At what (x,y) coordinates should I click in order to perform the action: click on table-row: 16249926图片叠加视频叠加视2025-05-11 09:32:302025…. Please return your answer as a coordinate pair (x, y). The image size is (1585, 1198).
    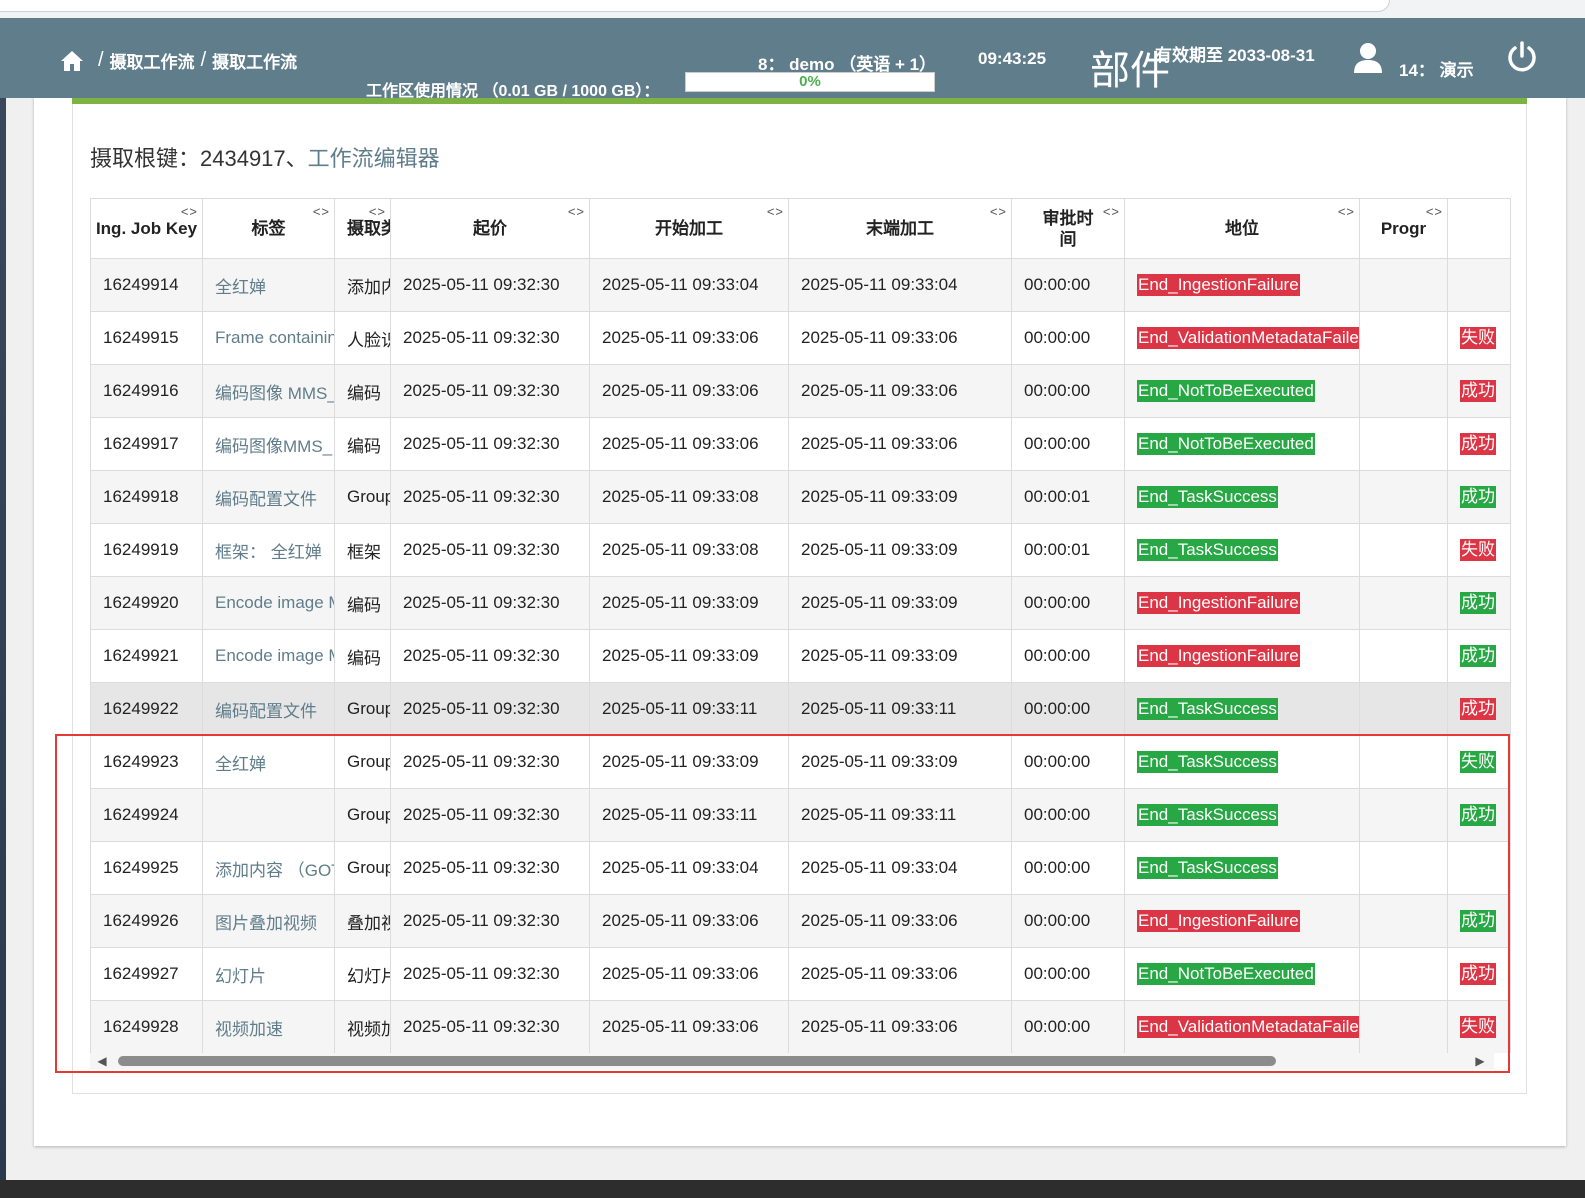
    Looking at the image, I should click on (800, 921).